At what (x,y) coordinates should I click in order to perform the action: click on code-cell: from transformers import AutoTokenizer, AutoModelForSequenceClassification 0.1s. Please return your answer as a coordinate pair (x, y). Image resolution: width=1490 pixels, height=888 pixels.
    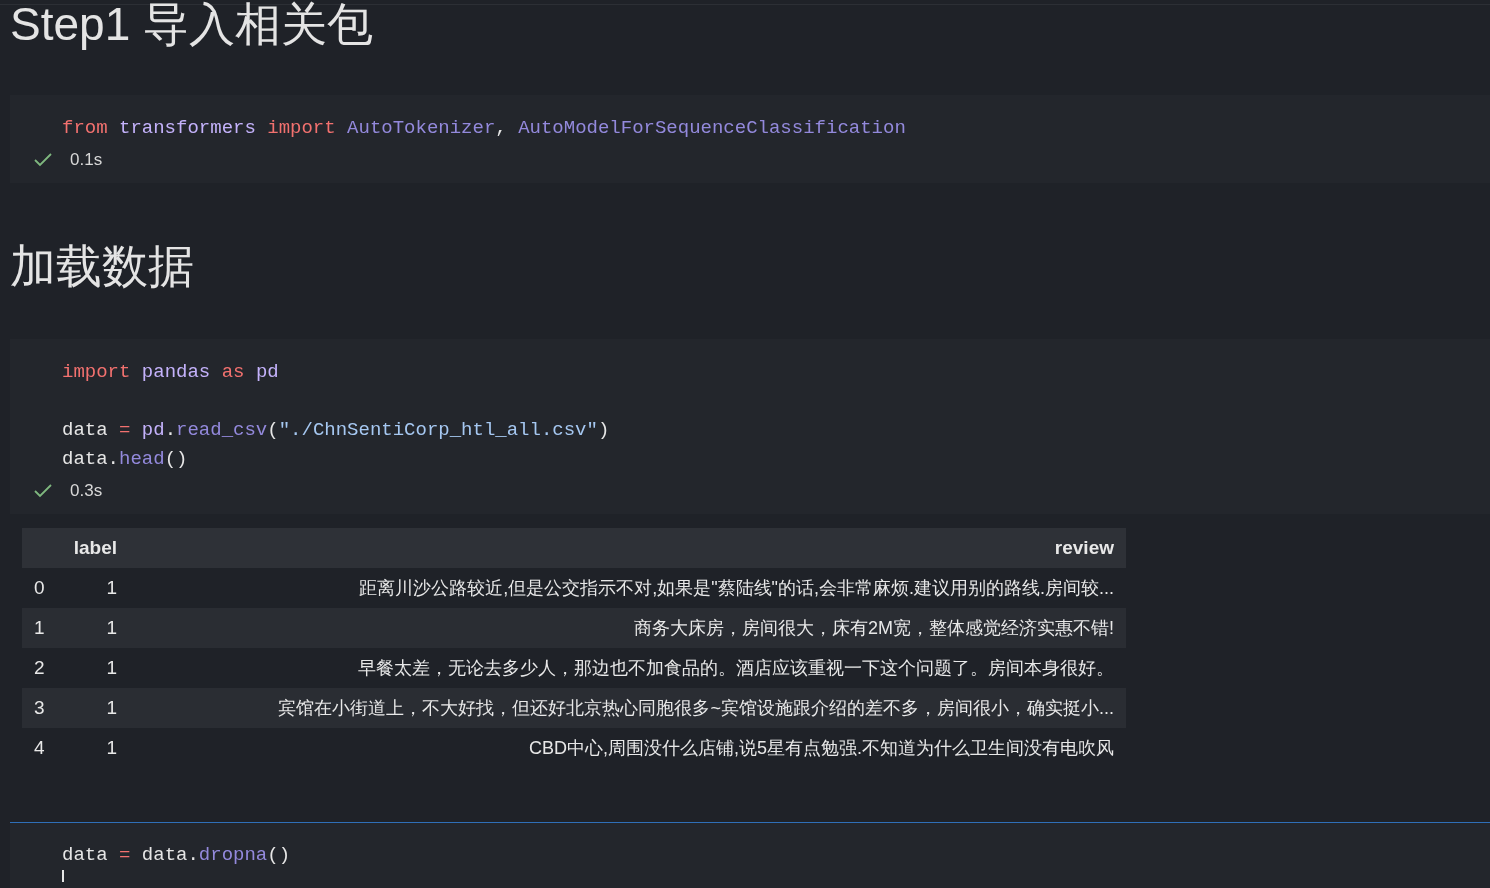
    Looking at the image, I should click on (750, 139).